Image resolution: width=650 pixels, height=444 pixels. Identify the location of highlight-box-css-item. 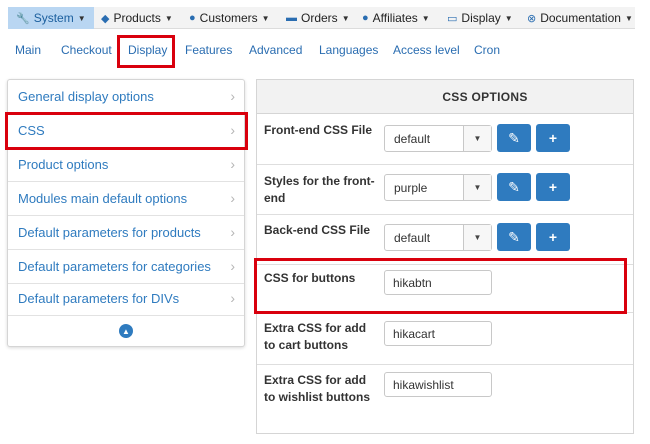
(126, 131).